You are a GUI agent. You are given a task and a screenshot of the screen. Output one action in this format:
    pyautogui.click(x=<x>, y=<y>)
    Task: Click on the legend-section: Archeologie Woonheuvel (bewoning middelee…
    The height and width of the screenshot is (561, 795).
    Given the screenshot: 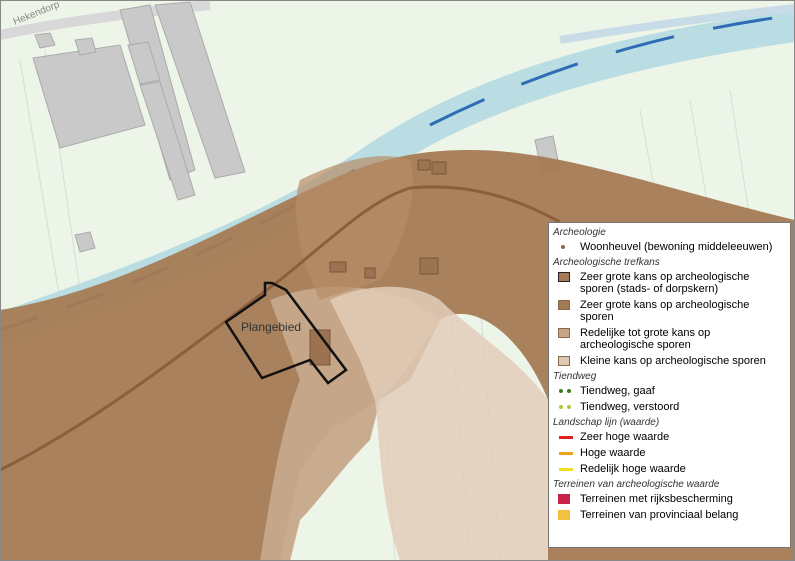 What is the action you would take?
    pyautogui.click(x=669, y=240)
    